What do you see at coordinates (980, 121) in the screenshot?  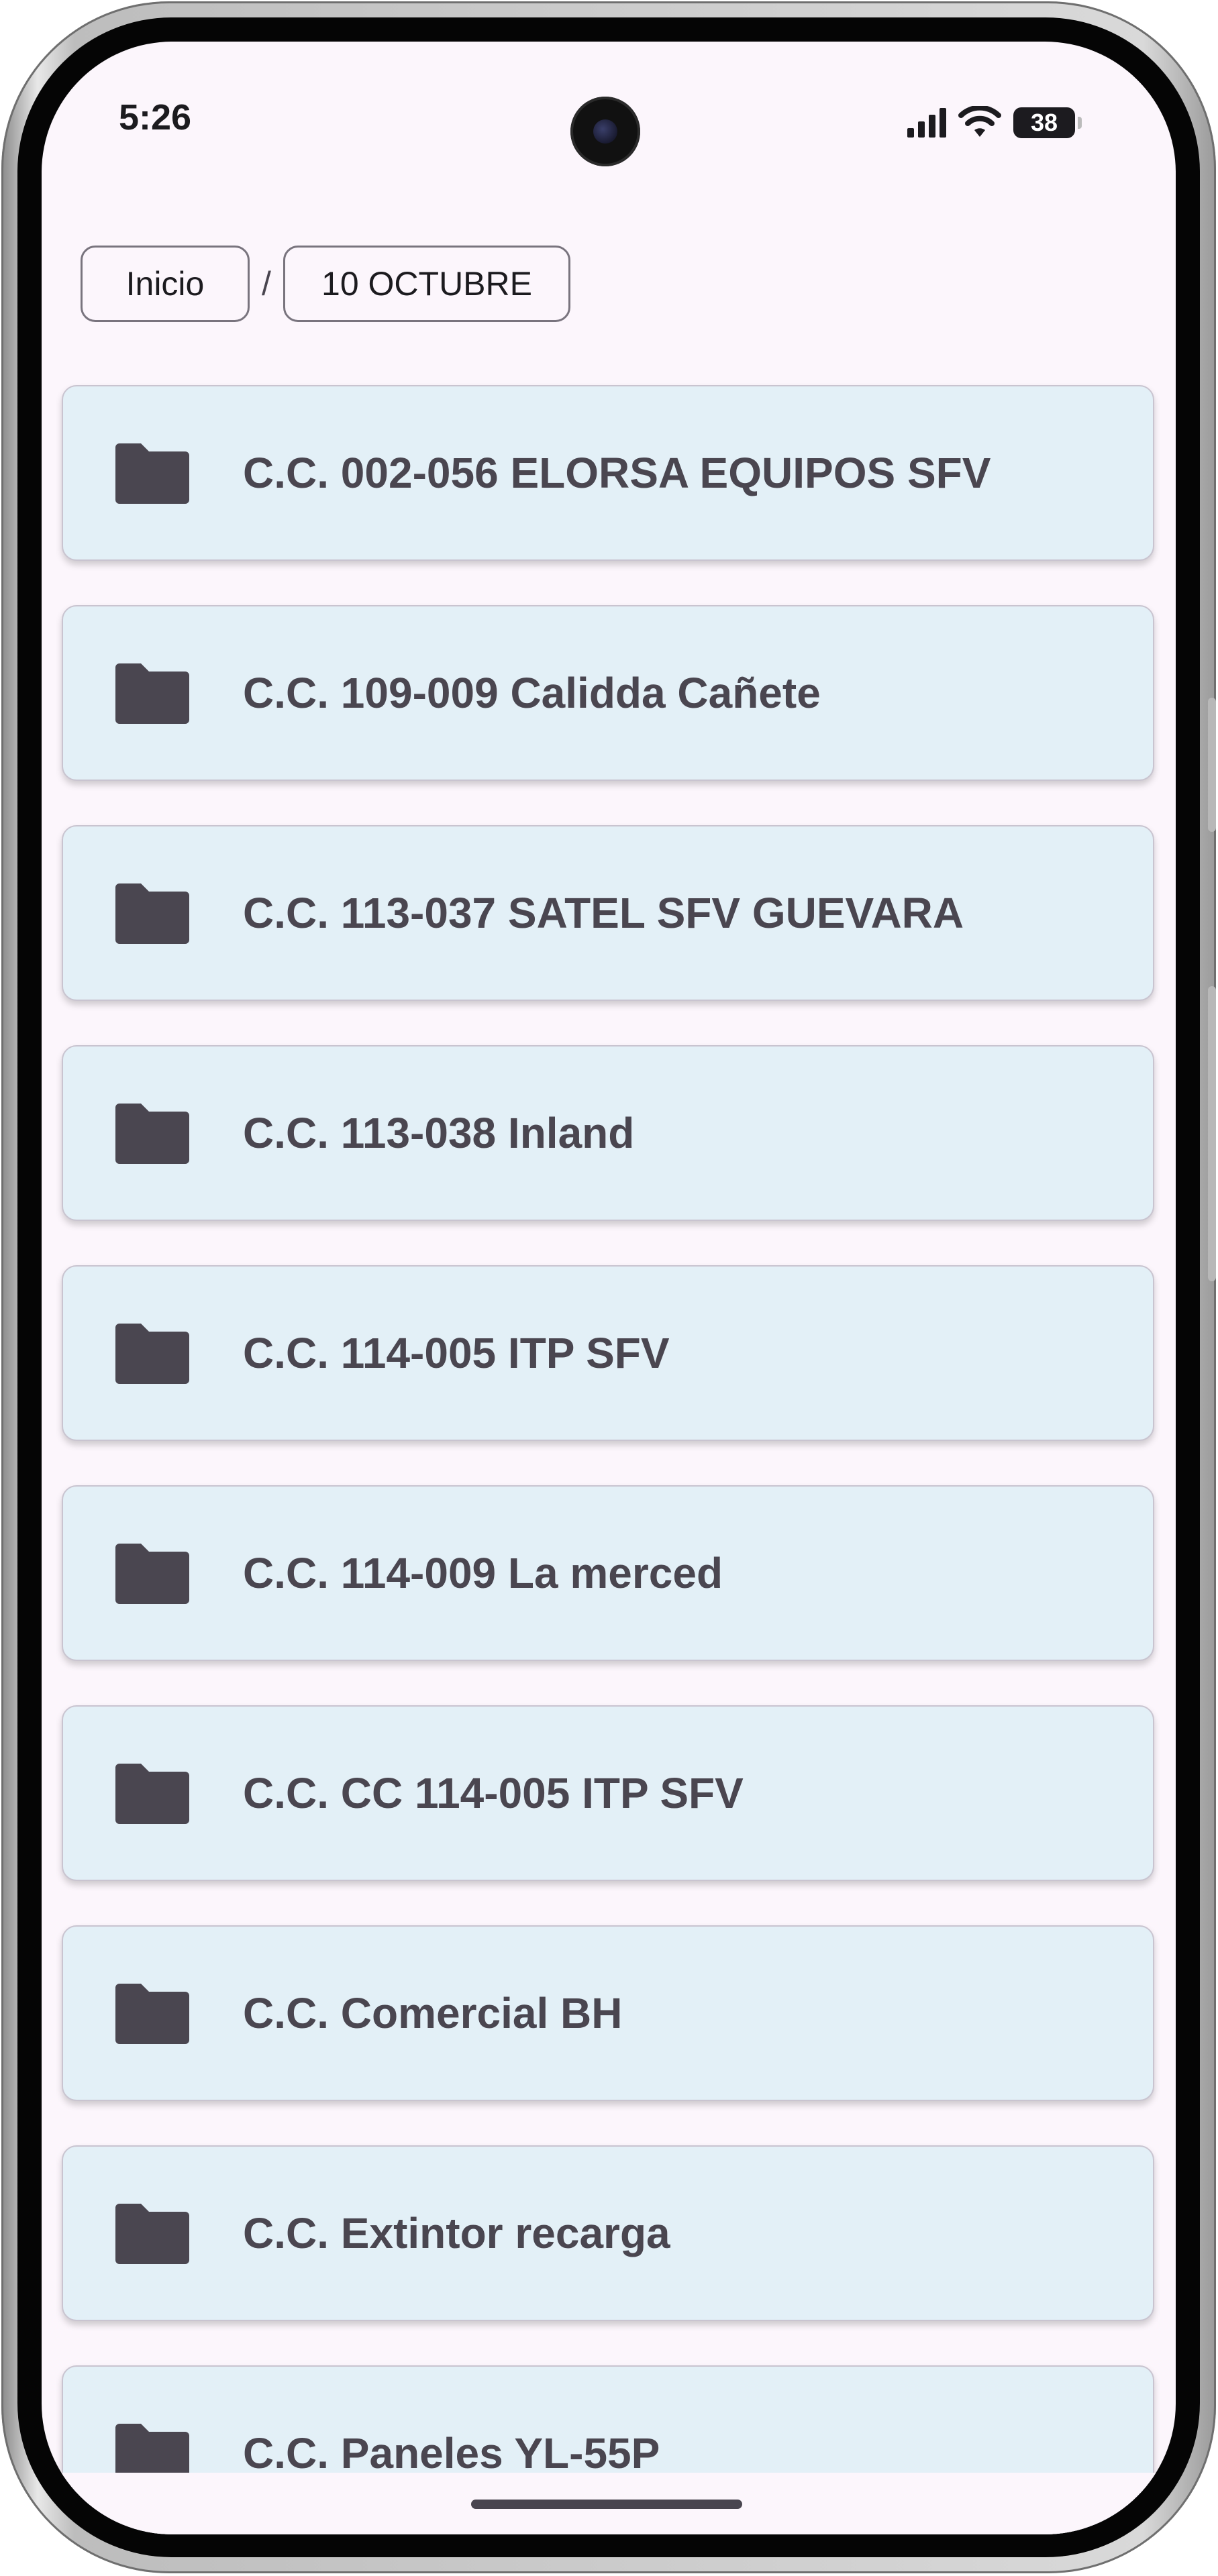 I see `wifi-icon` at bounding box center [980, 121].